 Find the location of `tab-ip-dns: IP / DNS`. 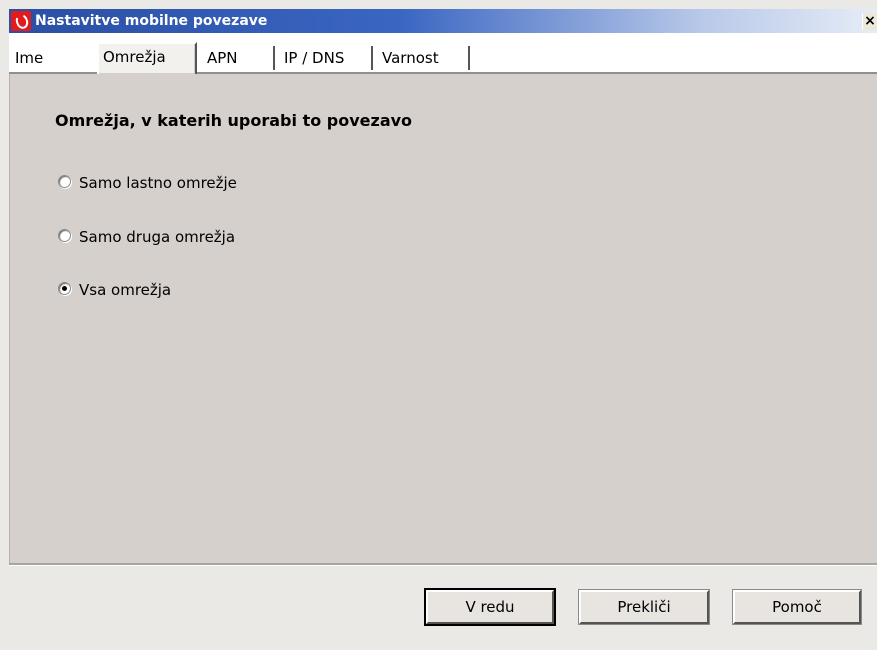

tab-ip-dns: IP / DNS is located at coordinates (326, 58).